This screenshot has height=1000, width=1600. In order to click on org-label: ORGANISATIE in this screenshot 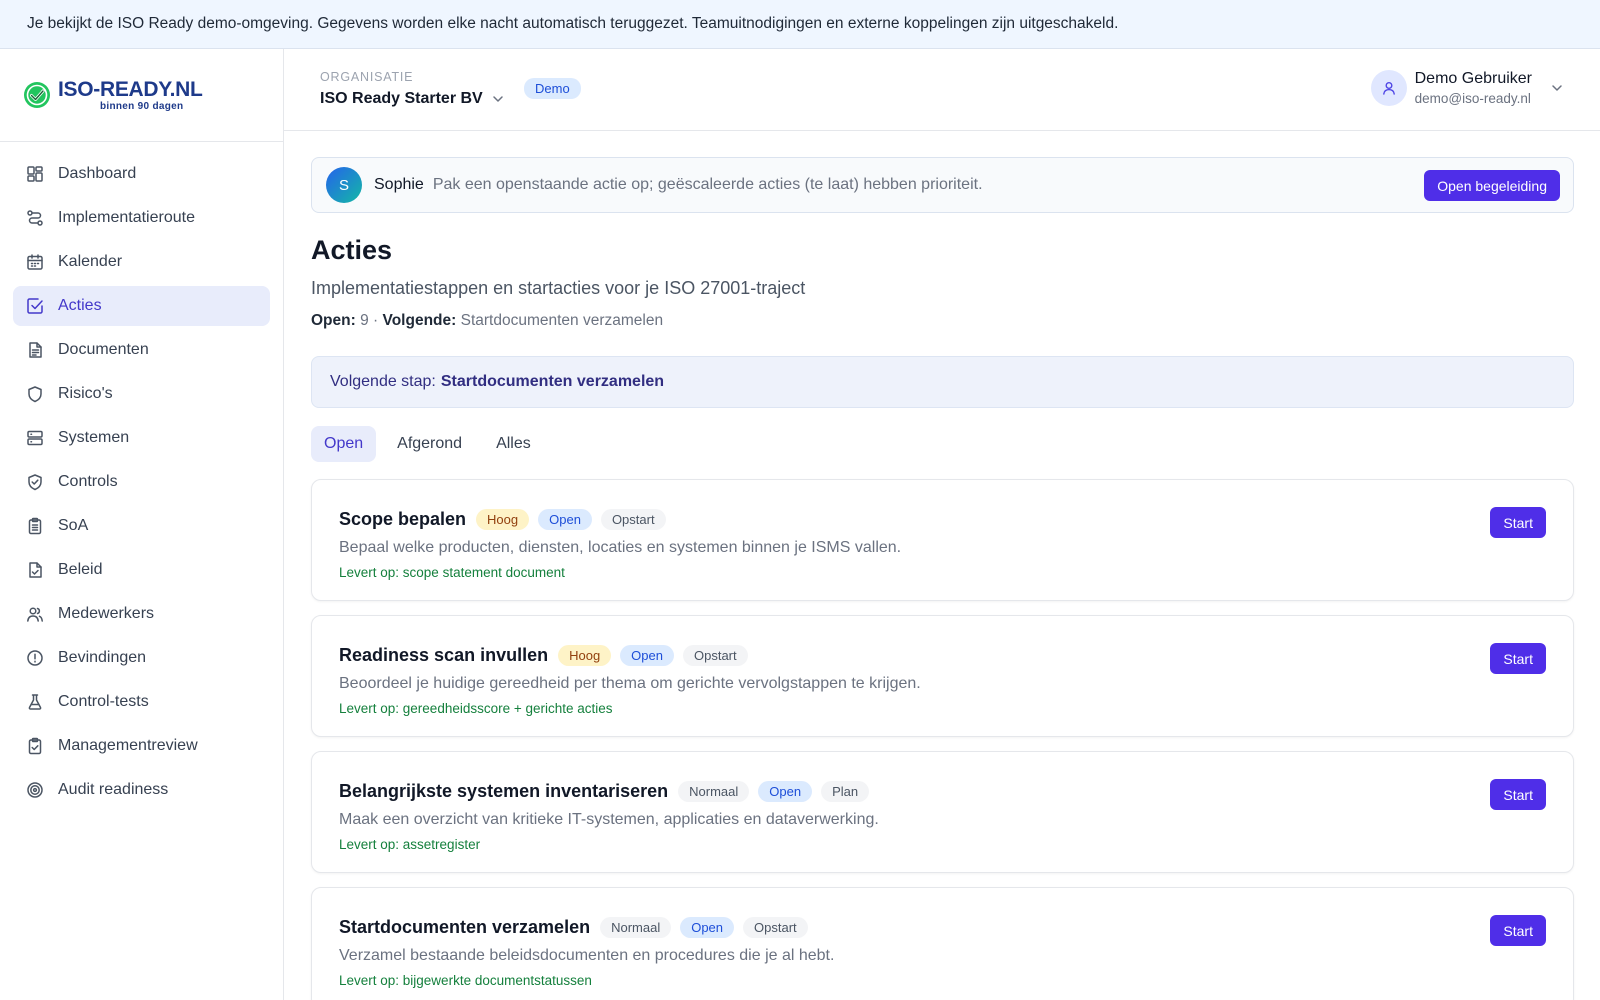, I will do `click(367, 77)`.